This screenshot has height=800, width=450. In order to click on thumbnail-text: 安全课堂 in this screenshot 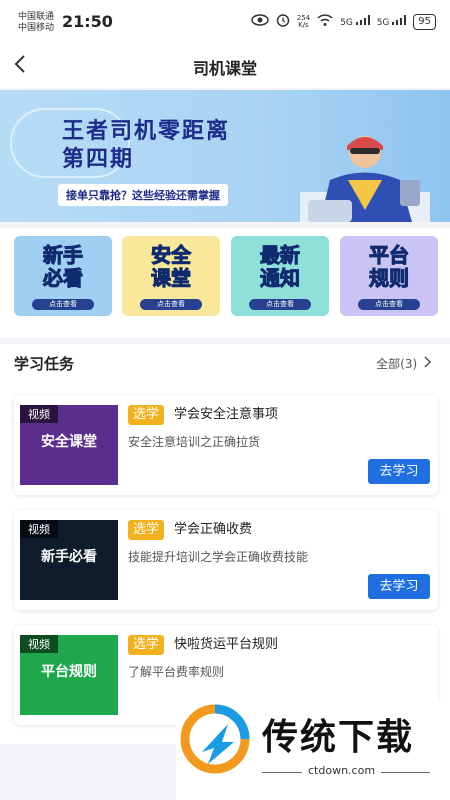, I will do `click(69, 442)`.